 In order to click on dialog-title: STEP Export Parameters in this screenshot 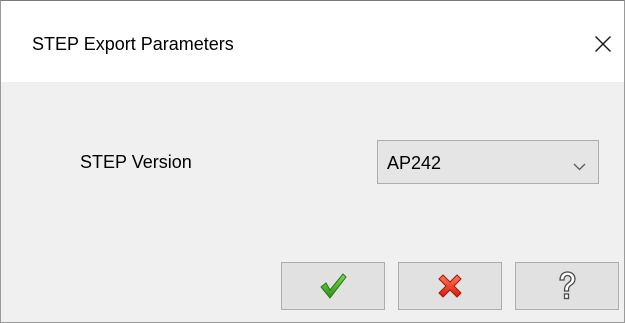, I will do `click(133, 44)`.